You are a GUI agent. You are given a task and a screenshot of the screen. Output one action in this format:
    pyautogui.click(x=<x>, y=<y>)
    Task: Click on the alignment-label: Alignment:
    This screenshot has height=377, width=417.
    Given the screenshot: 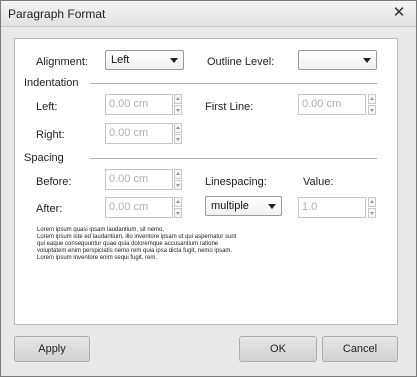 What is the action you would take?
    pyautogui.click(x=62, y=62)
    